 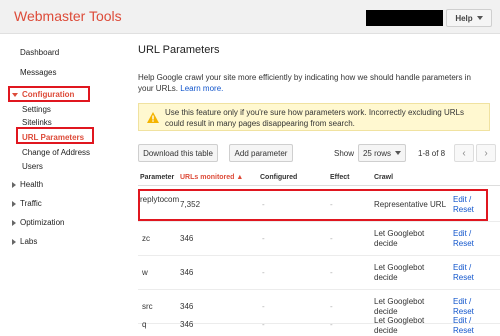 What do you see at coordinates (39, 52) in the screenshot?
I see `sidebar-item-dashboard: Dashboard` at bounding box center [39, 52].